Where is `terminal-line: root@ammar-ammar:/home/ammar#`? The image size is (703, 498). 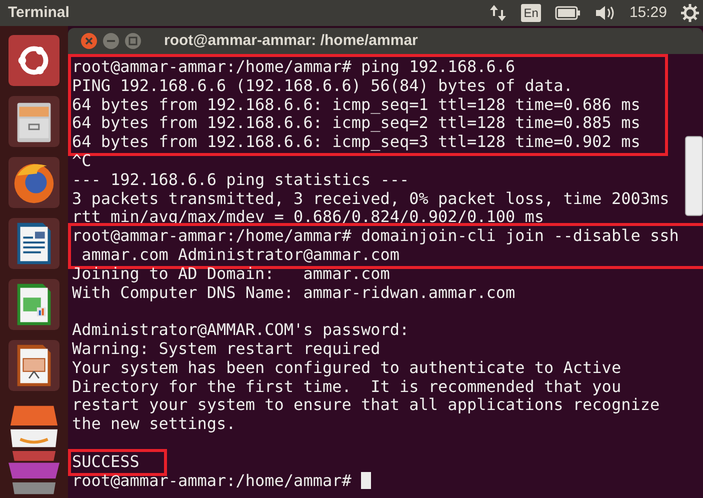 terminal-line: root@ammar-ammar:/home/ammar# is located at coordinates (212, 481).